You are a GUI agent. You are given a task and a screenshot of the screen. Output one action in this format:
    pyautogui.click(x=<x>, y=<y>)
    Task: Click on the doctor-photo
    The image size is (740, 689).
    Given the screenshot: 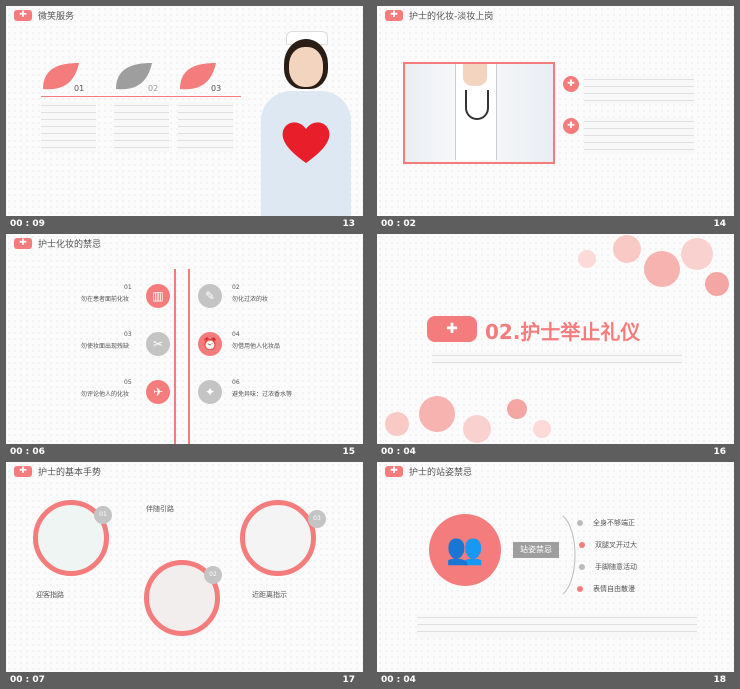 What is the action you would take?
    pyautogui.click(x=479, y=113)
    